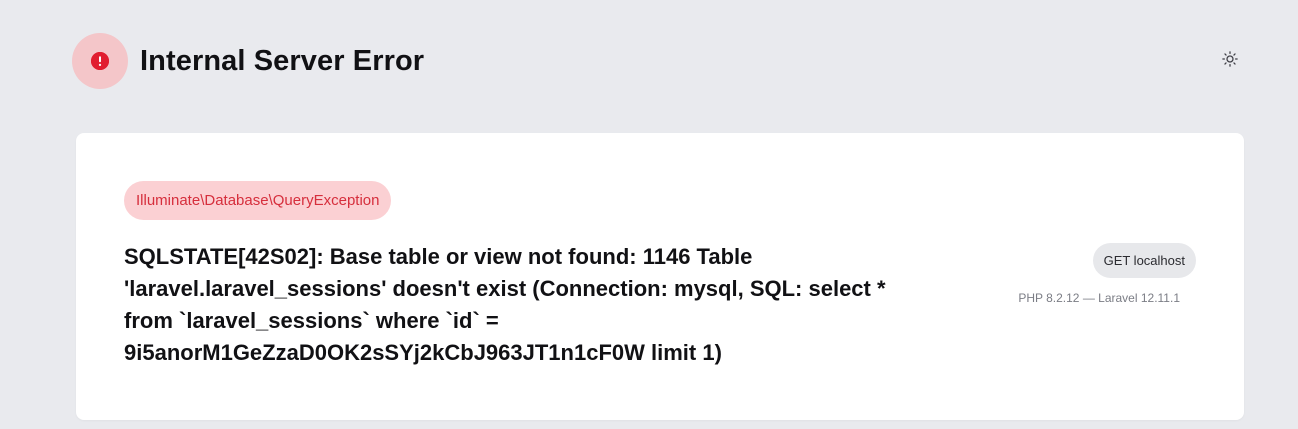 Image resolution: width=1298 pixels, height=429 pixels. I want to click on theme-toggle-button, so click(1230, 61).